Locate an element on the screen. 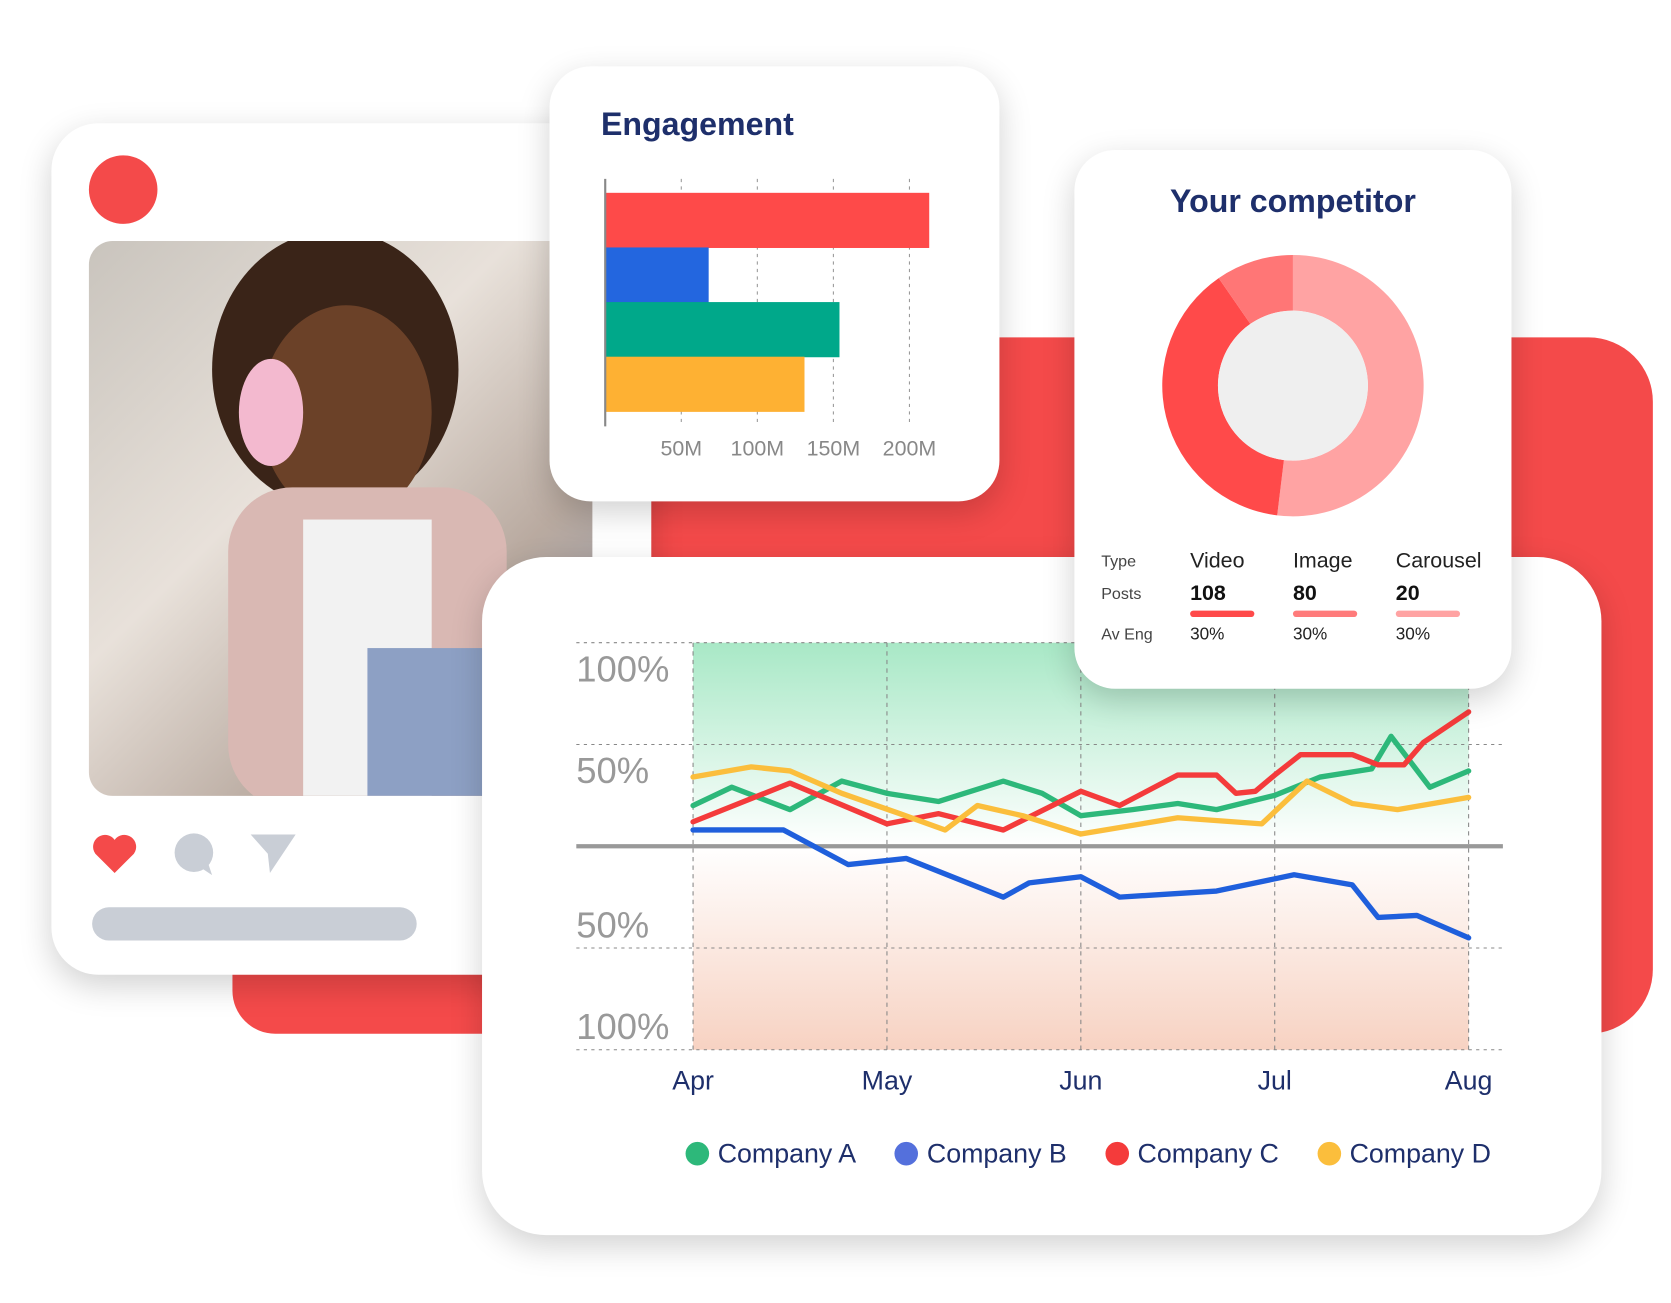 This screenshot has height=1303, width=1671. row-label-type: Type is located at coordinates (1119, 561).